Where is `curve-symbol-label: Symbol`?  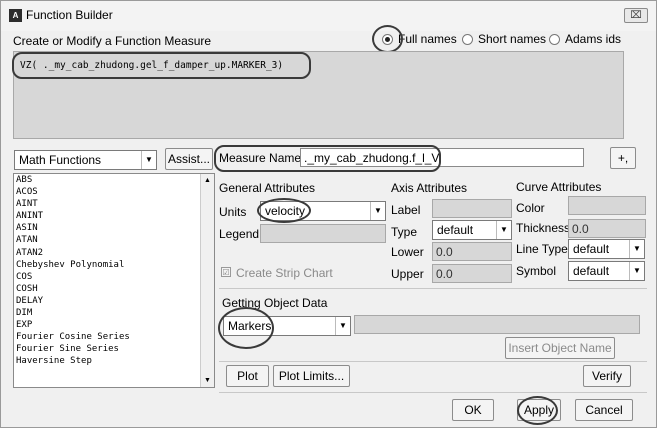
curve-symbol-label: Symbol is located at coordinates (536, 271).